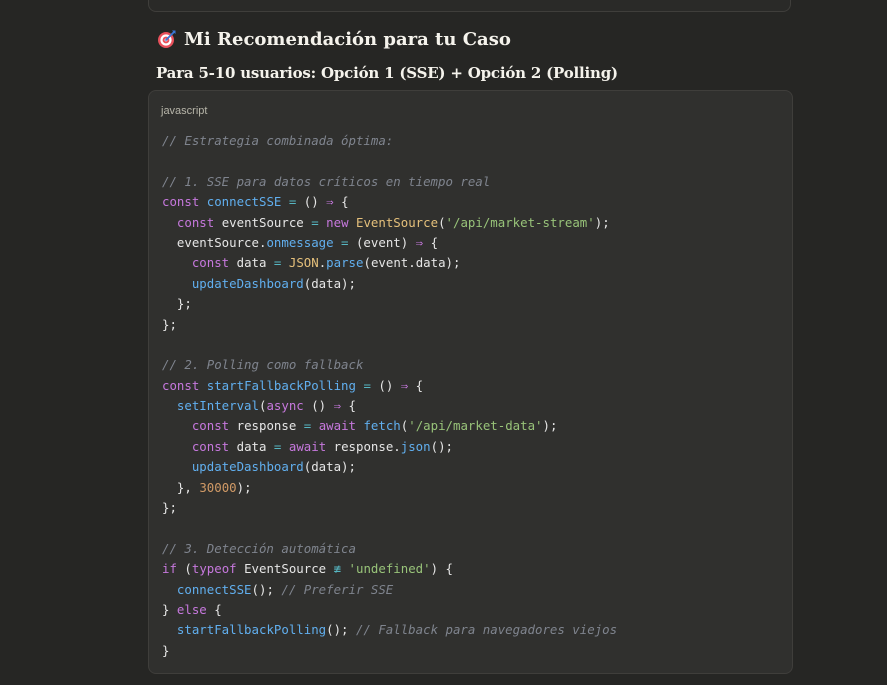  Describe the element at coordinates (389, 202) in the screenshot. I see `code-line: const connectSSE = () ⇒ {` at that location.